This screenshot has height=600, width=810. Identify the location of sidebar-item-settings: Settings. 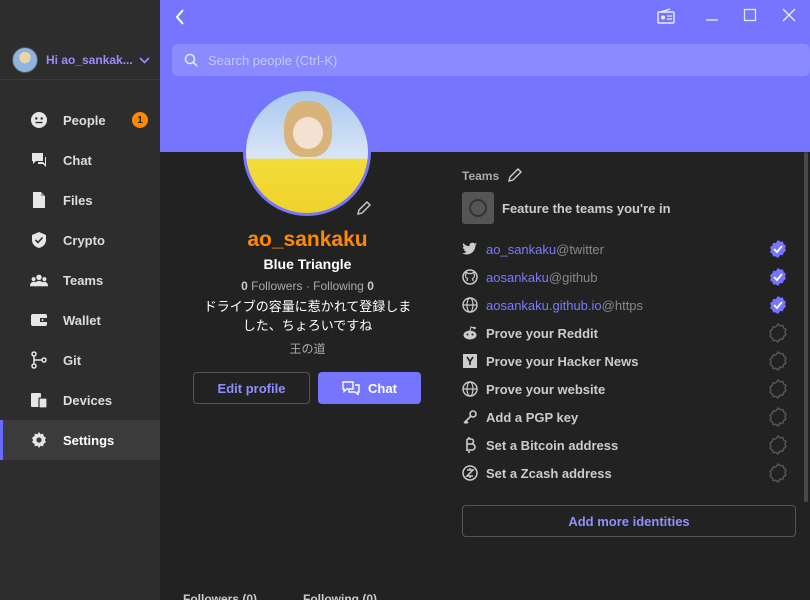
(80, 440).